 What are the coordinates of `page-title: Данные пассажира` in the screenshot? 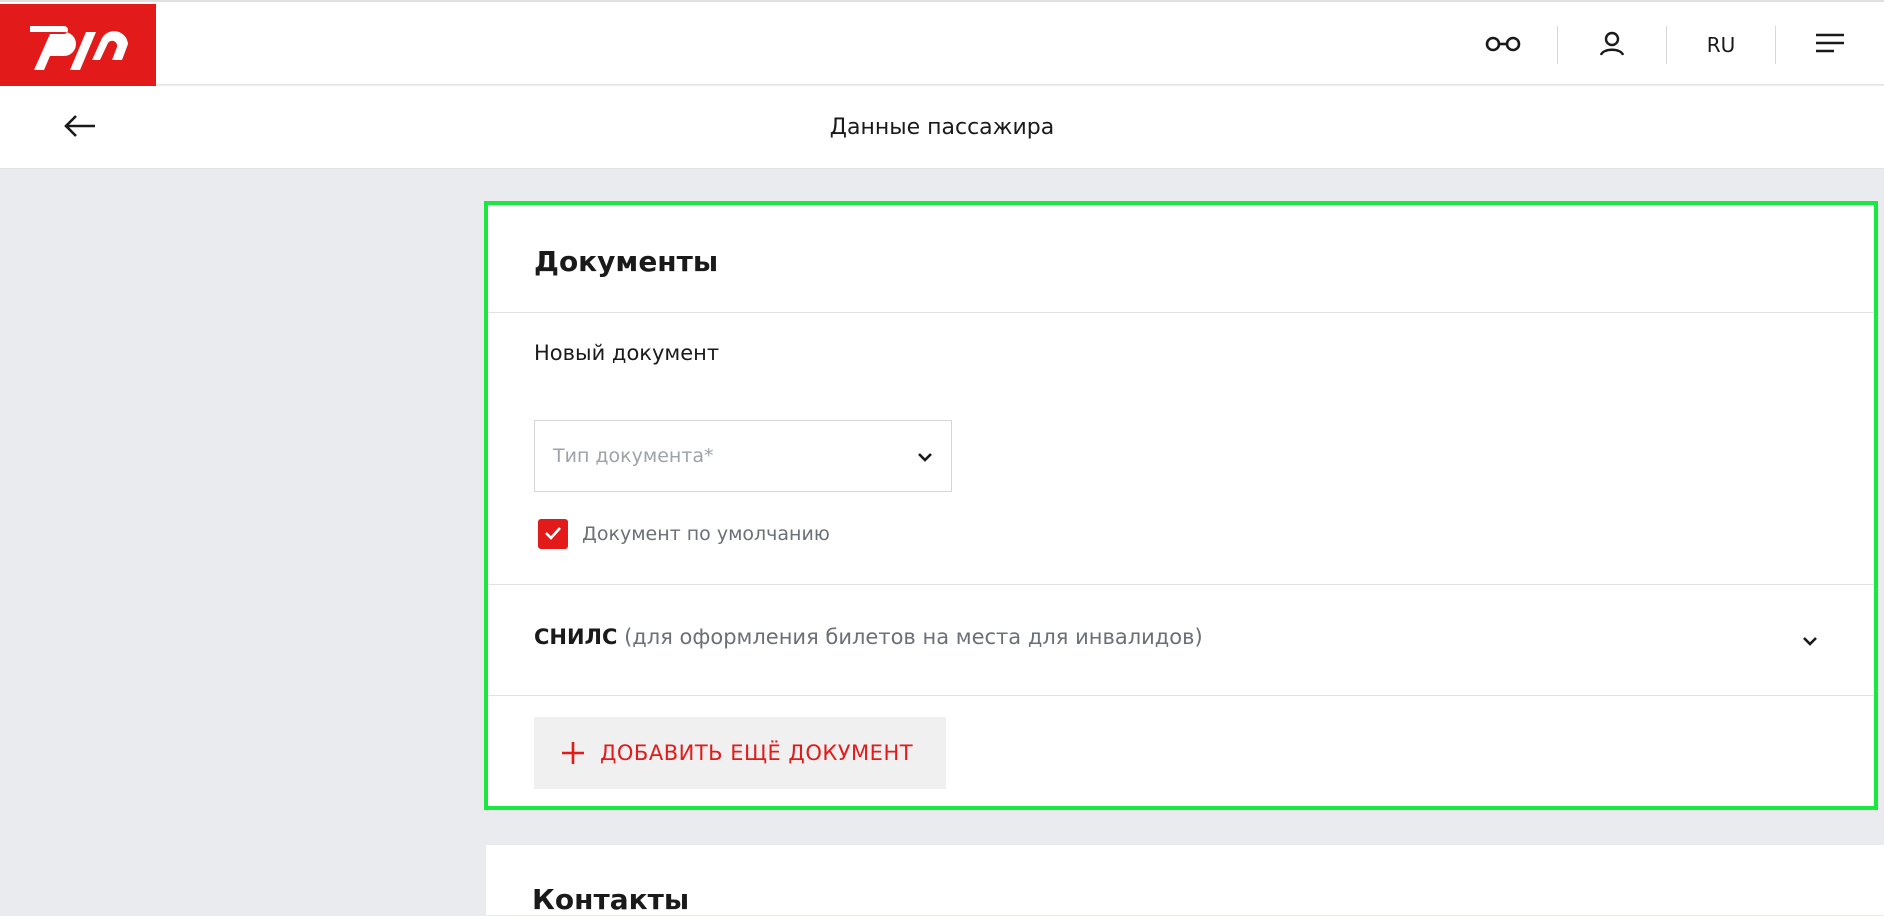 It's located at (942, 127).